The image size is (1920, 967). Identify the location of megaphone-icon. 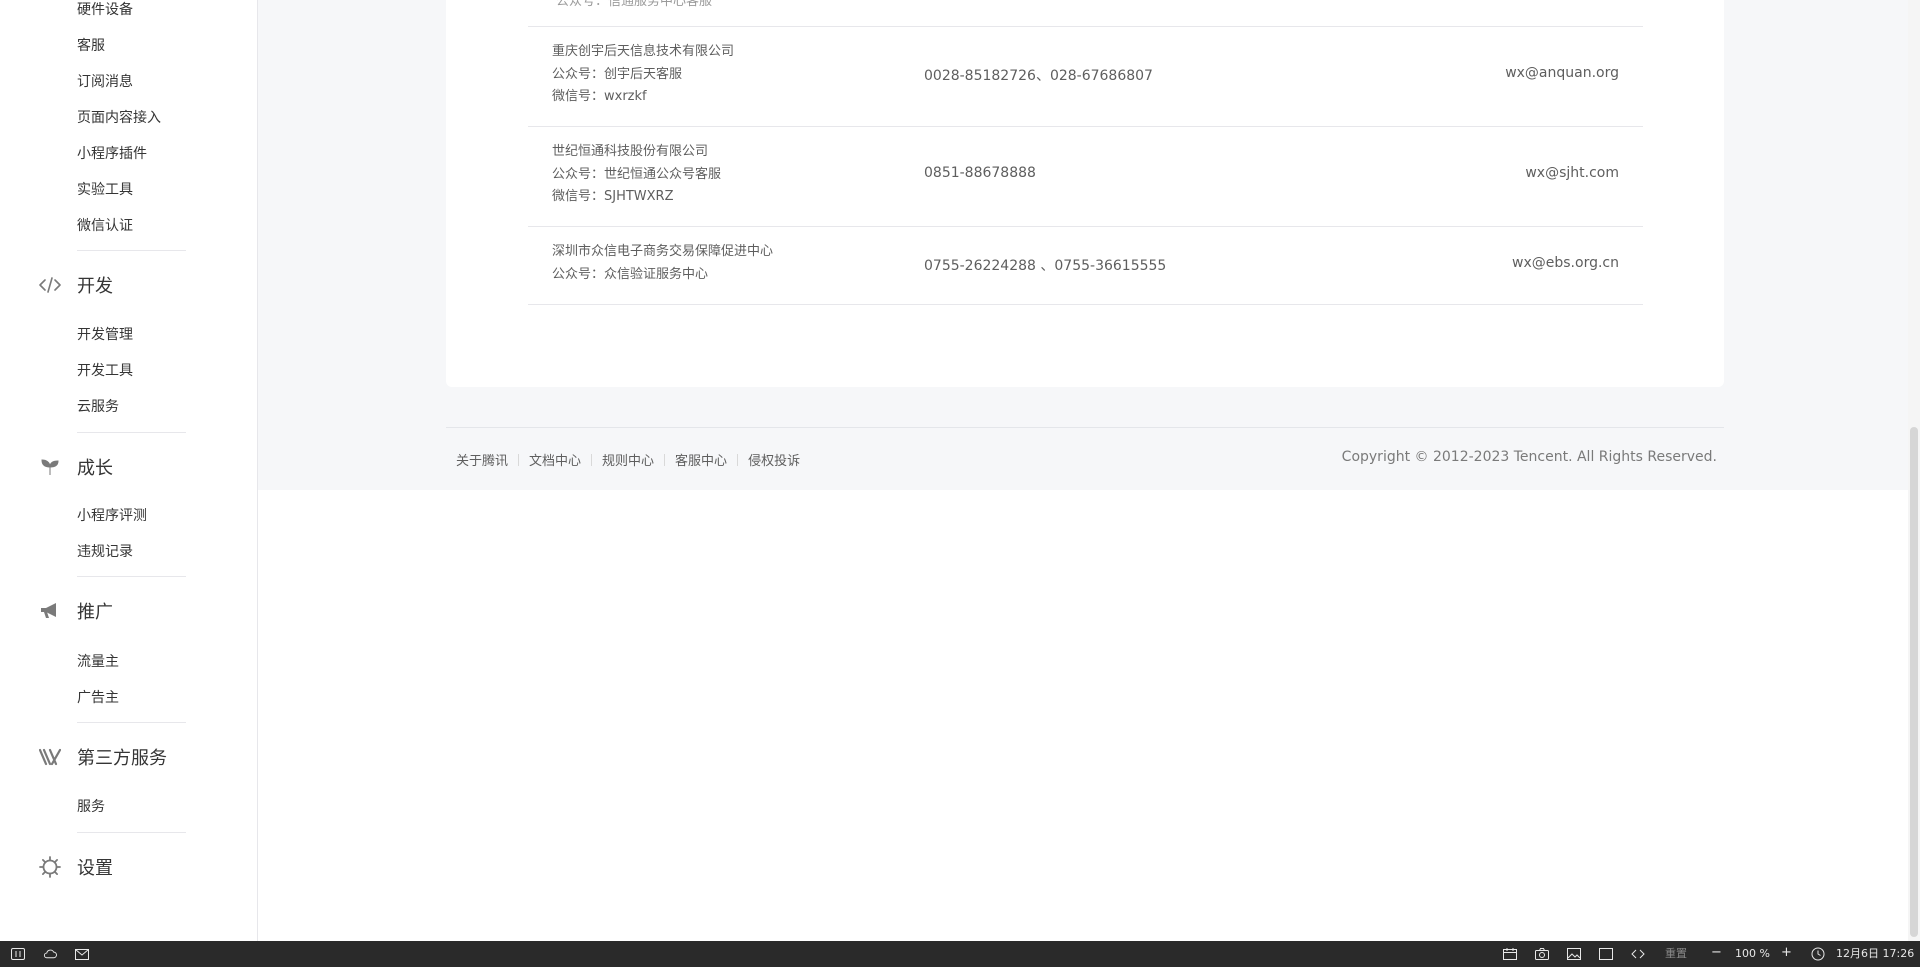
(50, 611).